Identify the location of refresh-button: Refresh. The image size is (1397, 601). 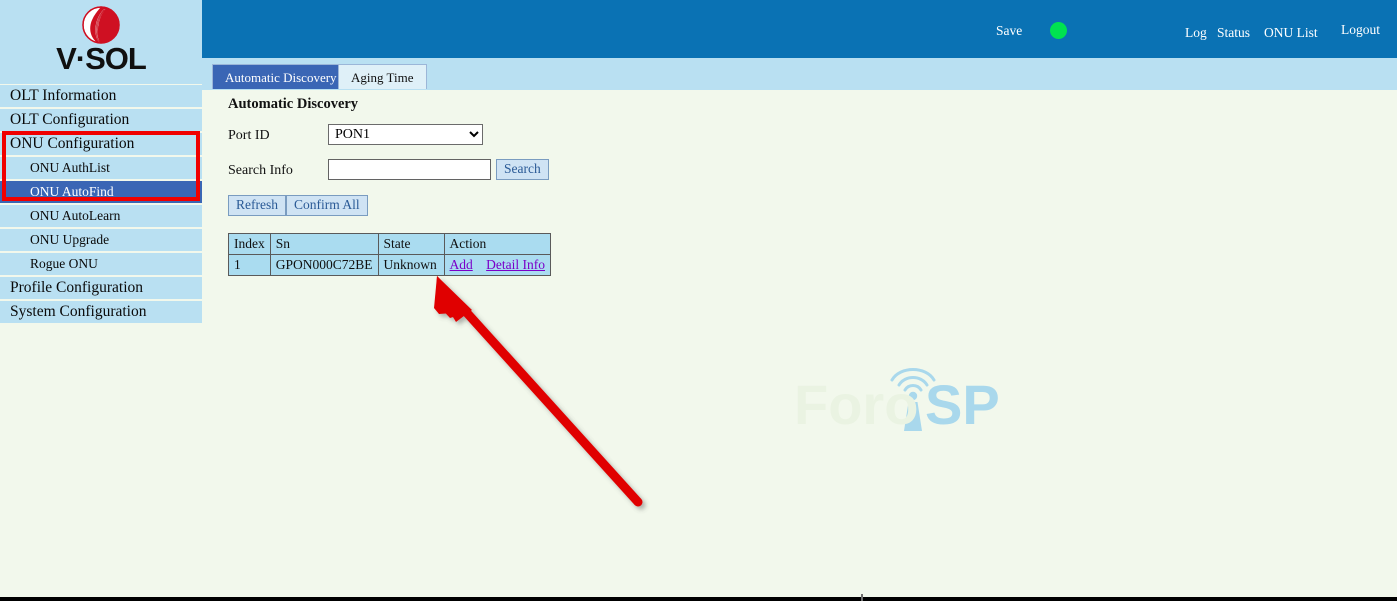
(257, 205).